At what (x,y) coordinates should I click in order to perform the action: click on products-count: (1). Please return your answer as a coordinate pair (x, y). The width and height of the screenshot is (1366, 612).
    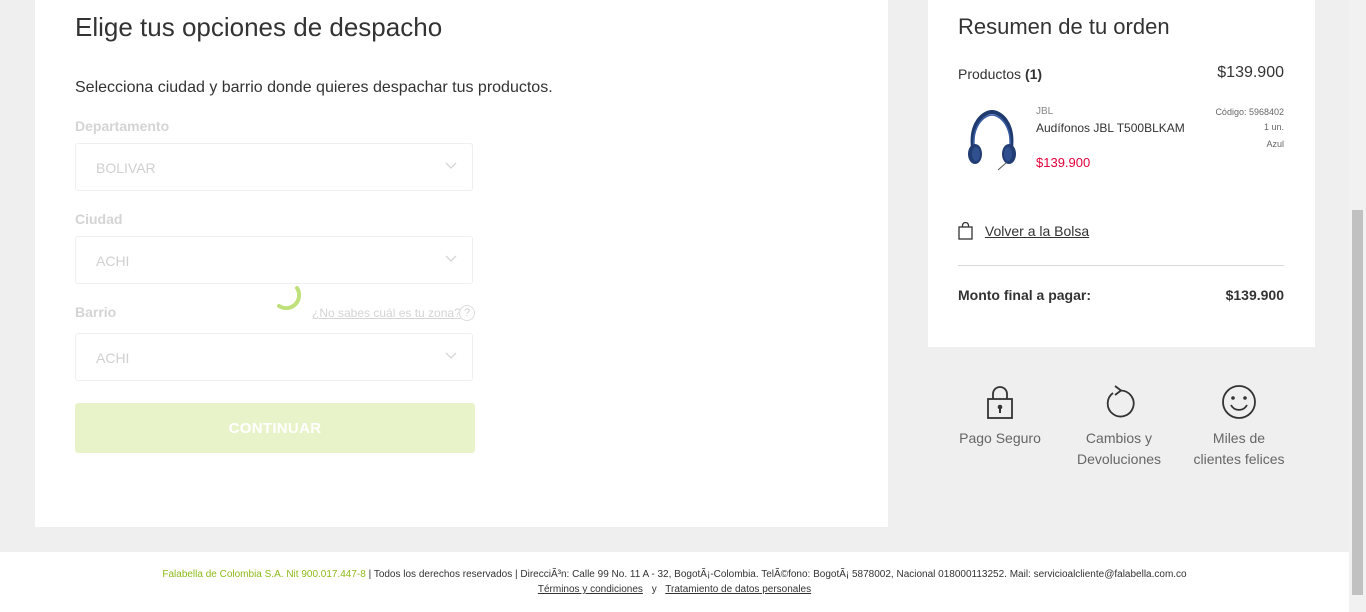
    Looking at the image, I should click on (1033, 74).